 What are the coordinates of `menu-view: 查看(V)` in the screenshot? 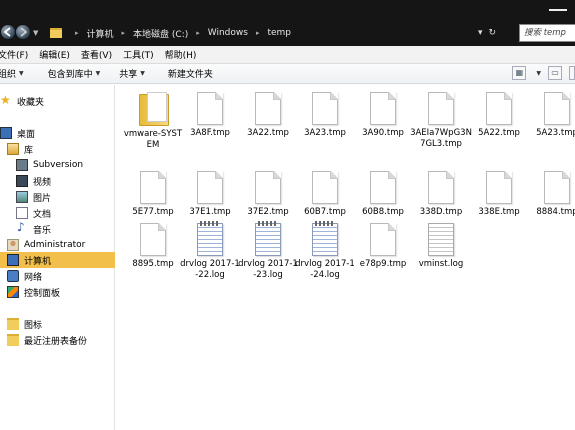 It's located at (96, 54).